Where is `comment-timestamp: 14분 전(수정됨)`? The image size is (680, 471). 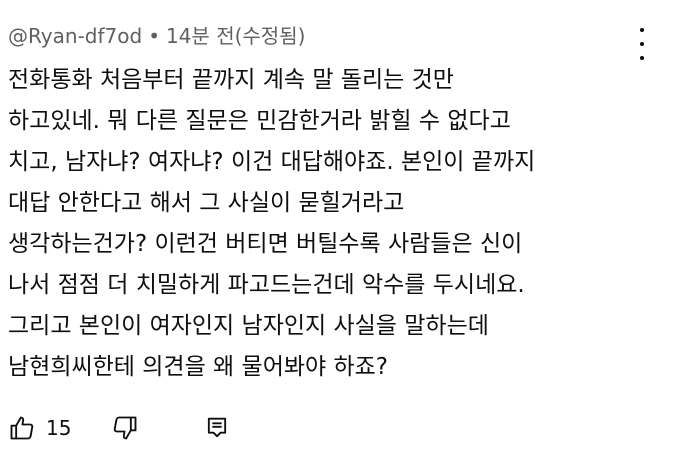 comment-timestamp: 14분 전(수정됨) is located at coordinates (235, 36).